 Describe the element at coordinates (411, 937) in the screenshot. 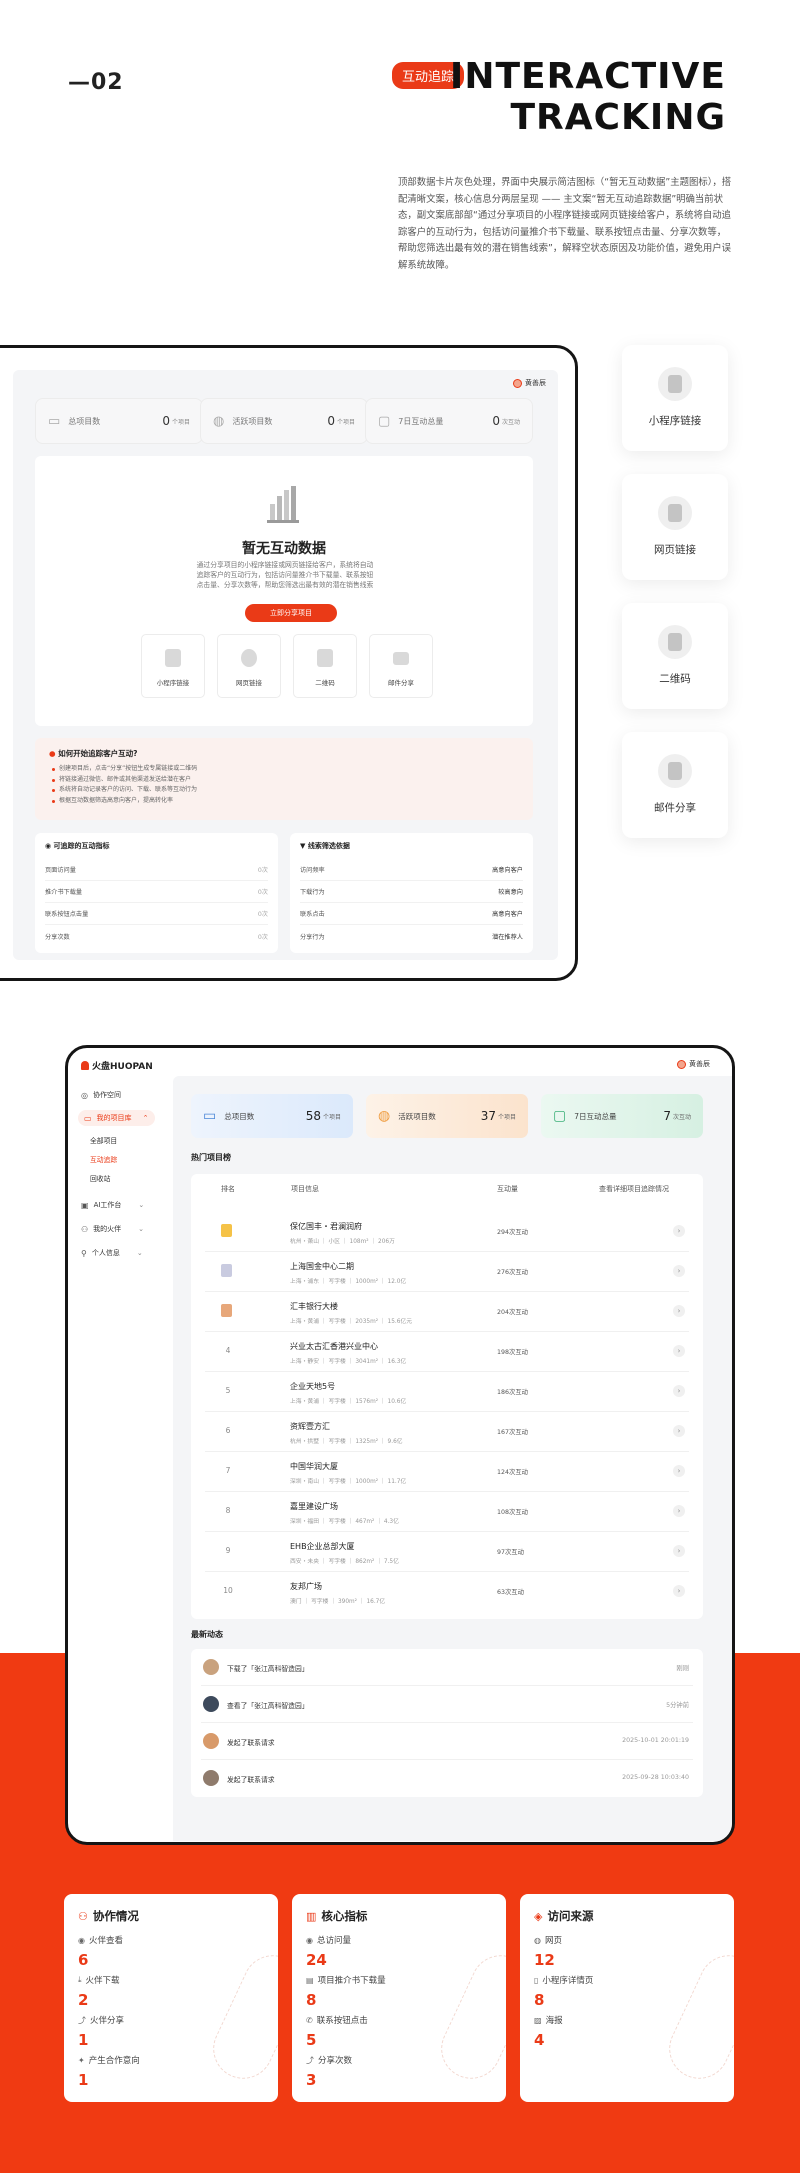

I see `lead-row: 分享行为 潜在推荐人` at that location.